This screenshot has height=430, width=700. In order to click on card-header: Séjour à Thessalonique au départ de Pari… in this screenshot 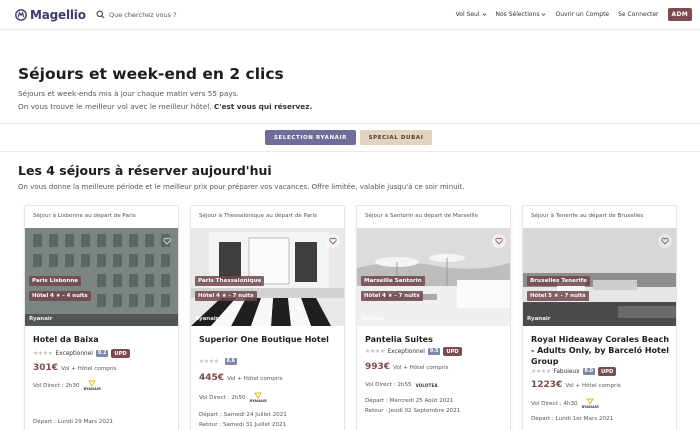, I will do `click(258, 216)`.